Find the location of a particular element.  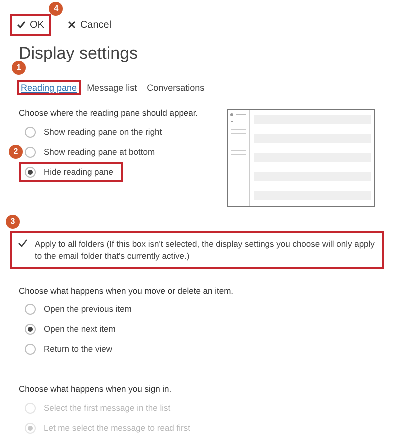

option-label: Return to the view is located at coordinates (78, 349).